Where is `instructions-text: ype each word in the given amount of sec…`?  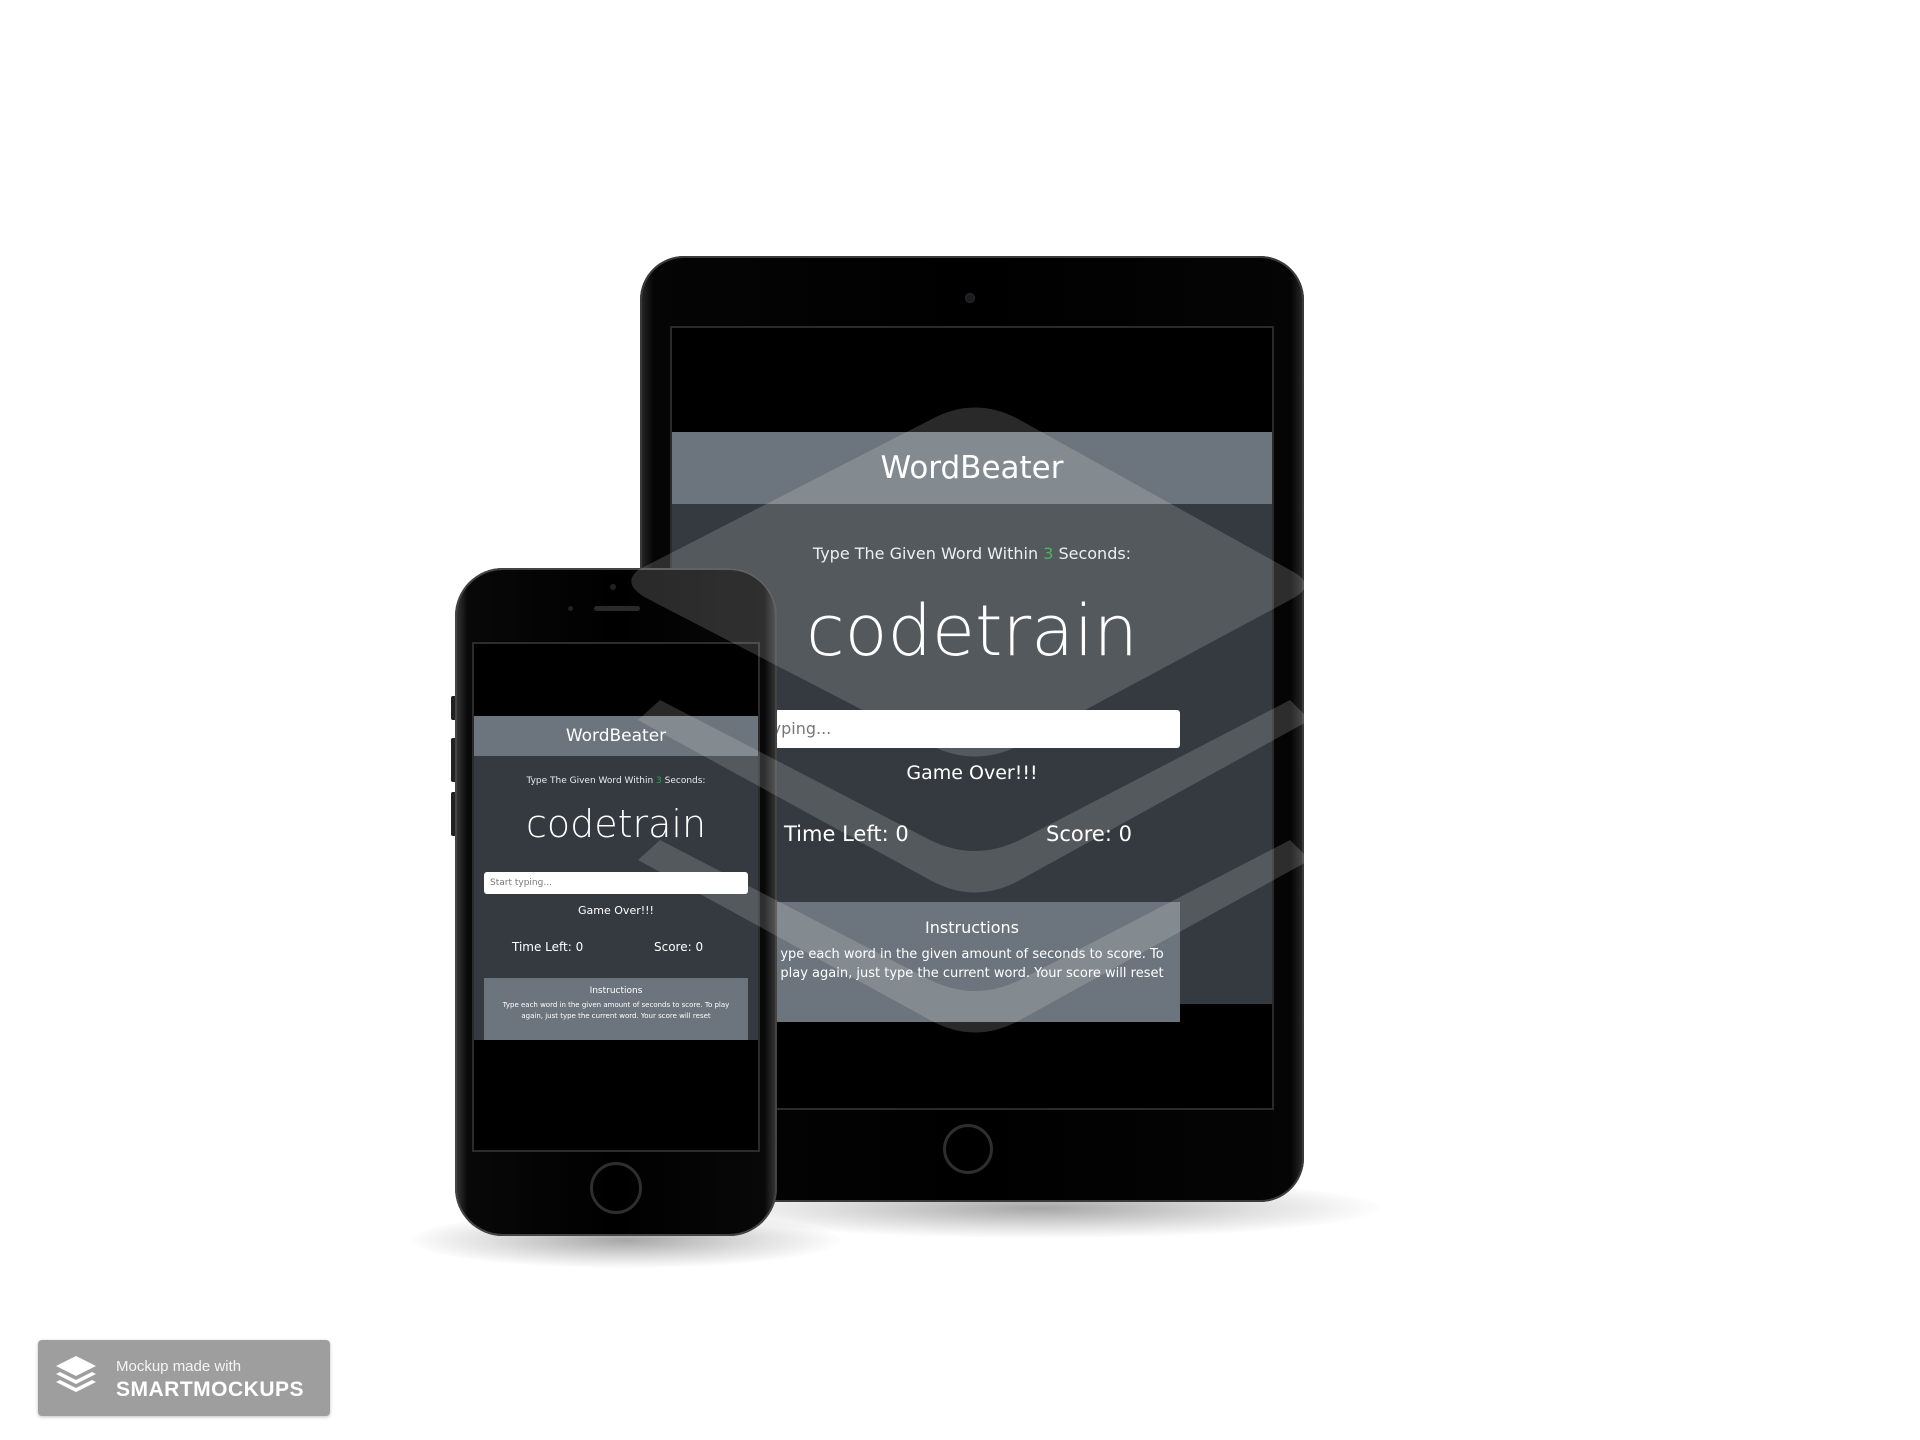
instructions-text: ype each word in the given amount of sec… is located at coordinates (972, 964).